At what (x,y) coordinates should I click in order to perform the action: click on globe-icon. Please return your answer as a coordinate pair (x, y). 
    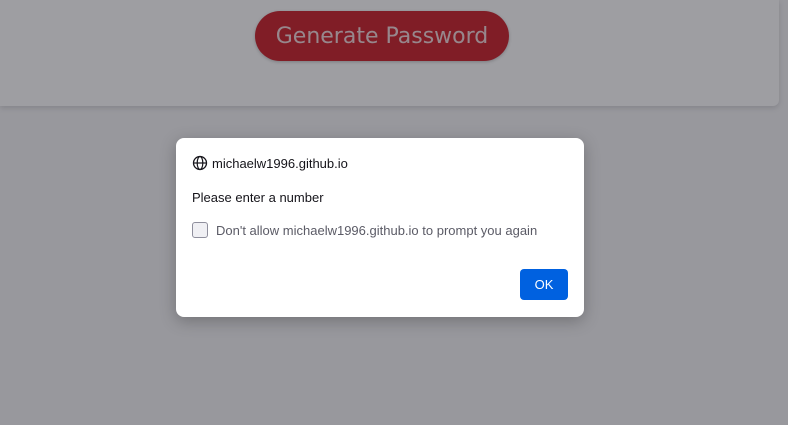
    Looking at the image, I should click on (200, 163).